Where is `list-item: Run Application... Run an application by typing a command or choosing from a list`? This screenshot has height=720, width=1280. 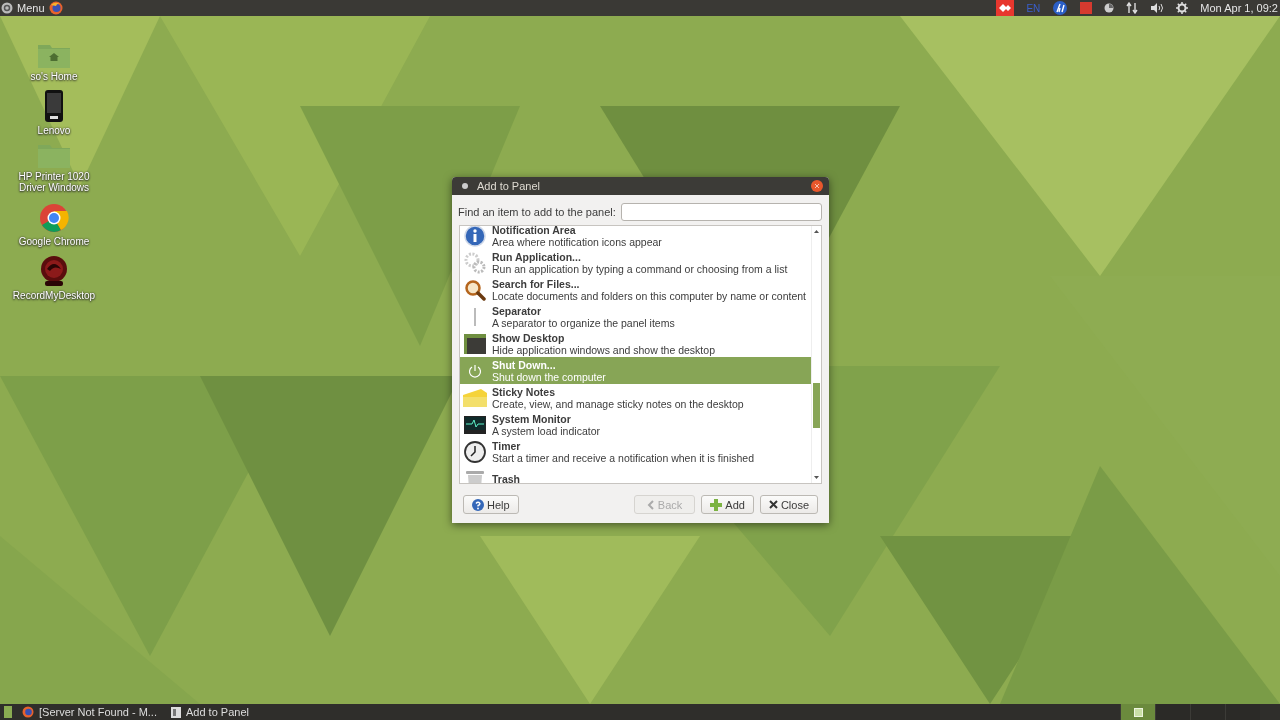
list-item: Run Application... Run an application by typing a command or choosing from a list is located at coordinates (635, 262).